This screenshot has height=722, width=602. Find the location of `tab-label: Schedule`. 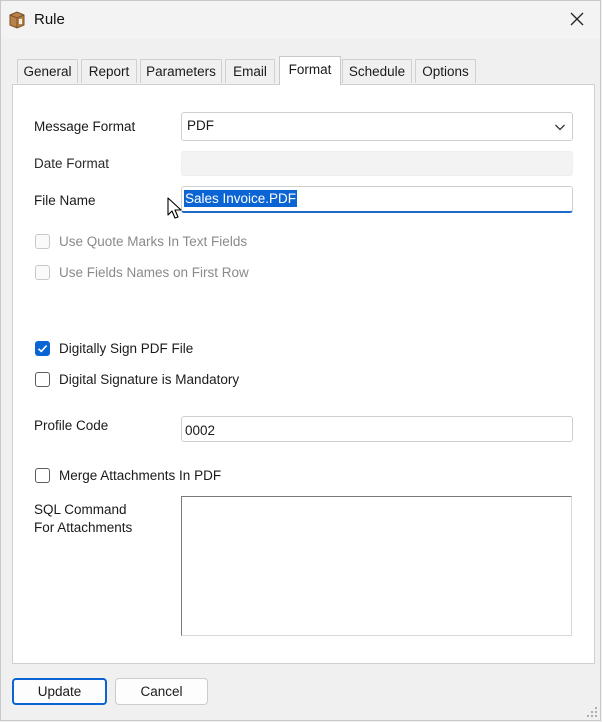

tab-label: Schedule is located at coordinates (377, 71).